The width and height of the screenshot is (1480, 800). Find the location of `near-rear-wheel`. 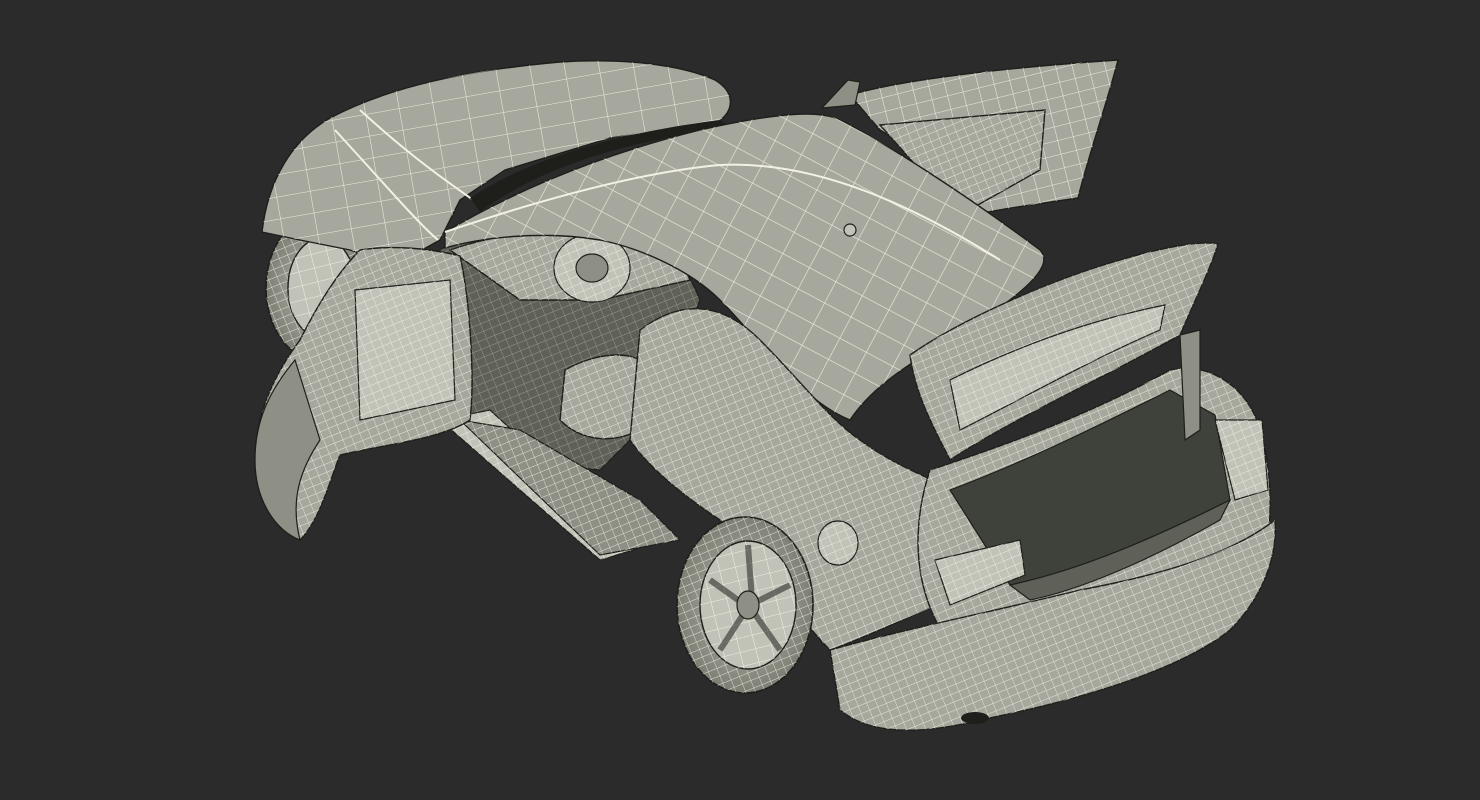

near-rear-wheel is located at coordinates (745, 605).